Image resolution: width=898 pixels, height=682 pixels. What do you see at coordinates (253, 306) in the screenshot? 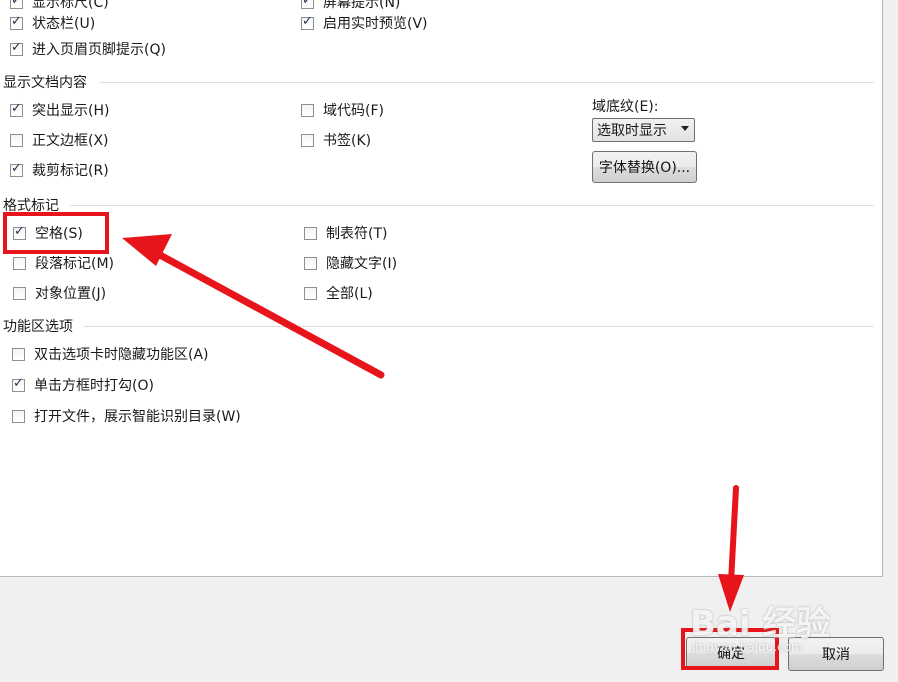
I see `arrow-to-spaces` at bounding box center [253, 306].